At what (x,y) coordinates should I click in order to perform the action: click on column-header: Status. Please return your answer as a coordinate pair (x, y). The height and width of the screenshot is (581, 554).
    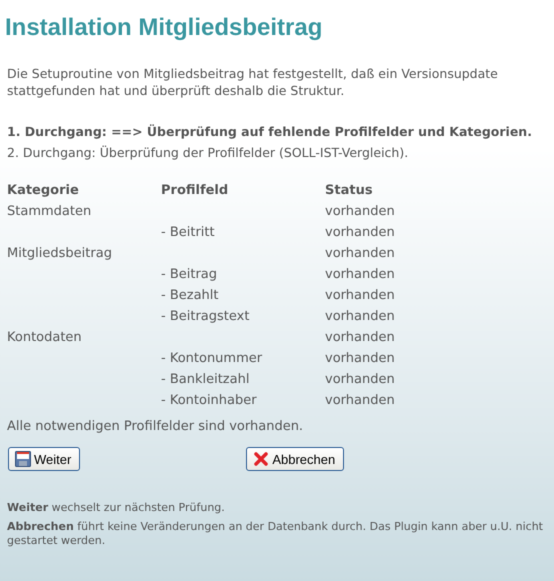
    Looking at the image, I should click on (349, 190).